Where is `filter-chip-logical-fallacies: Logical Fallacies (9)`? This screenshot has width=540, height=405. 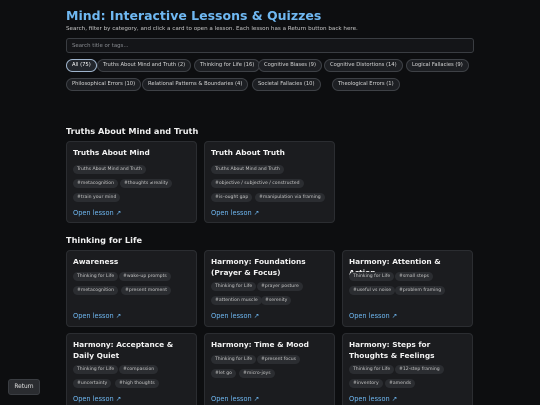
filter-chip-logical-fallacies: Logical Fallacies (9) is located at coordinates (437, 65).